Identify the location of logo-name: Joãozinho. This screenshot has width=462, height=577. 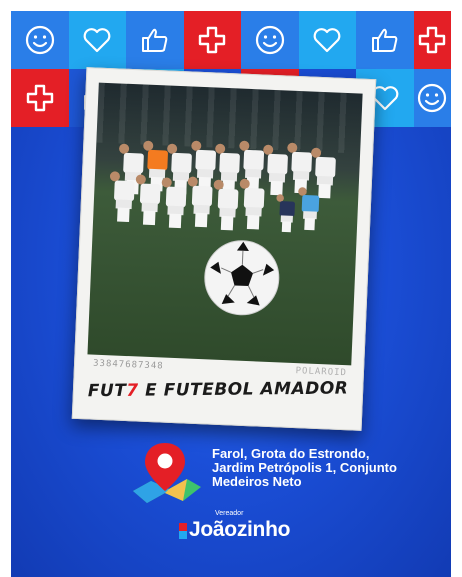
(240, 529).